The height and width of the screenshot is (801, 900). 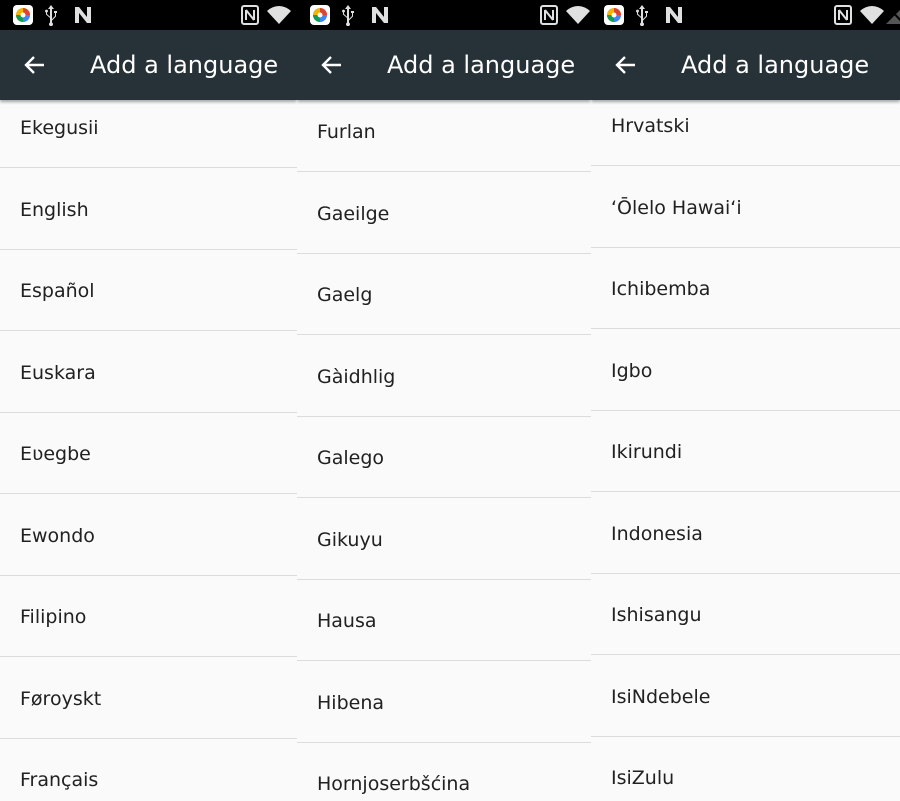 What do you see at coordinates (356, 376) in the screenshot?
I see `language-name: Gàidhlig` at bounding box center [356, 376].